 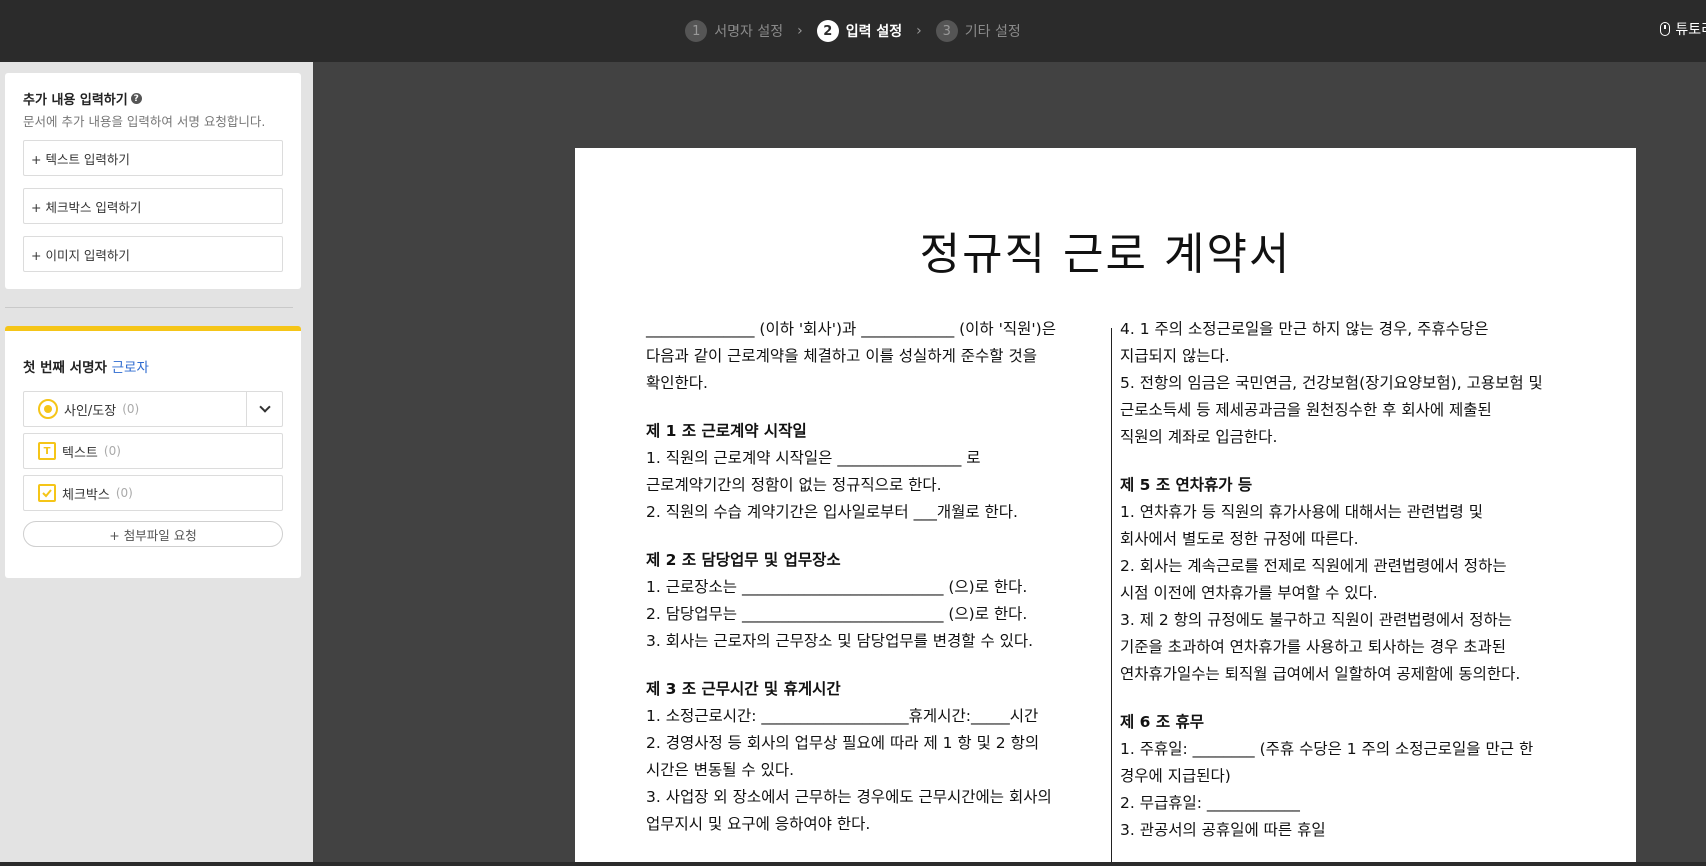 What do you see at coordinates (853, 864) in the screenshot?
I see `bottom-edge` at bounding box center [853, 864].